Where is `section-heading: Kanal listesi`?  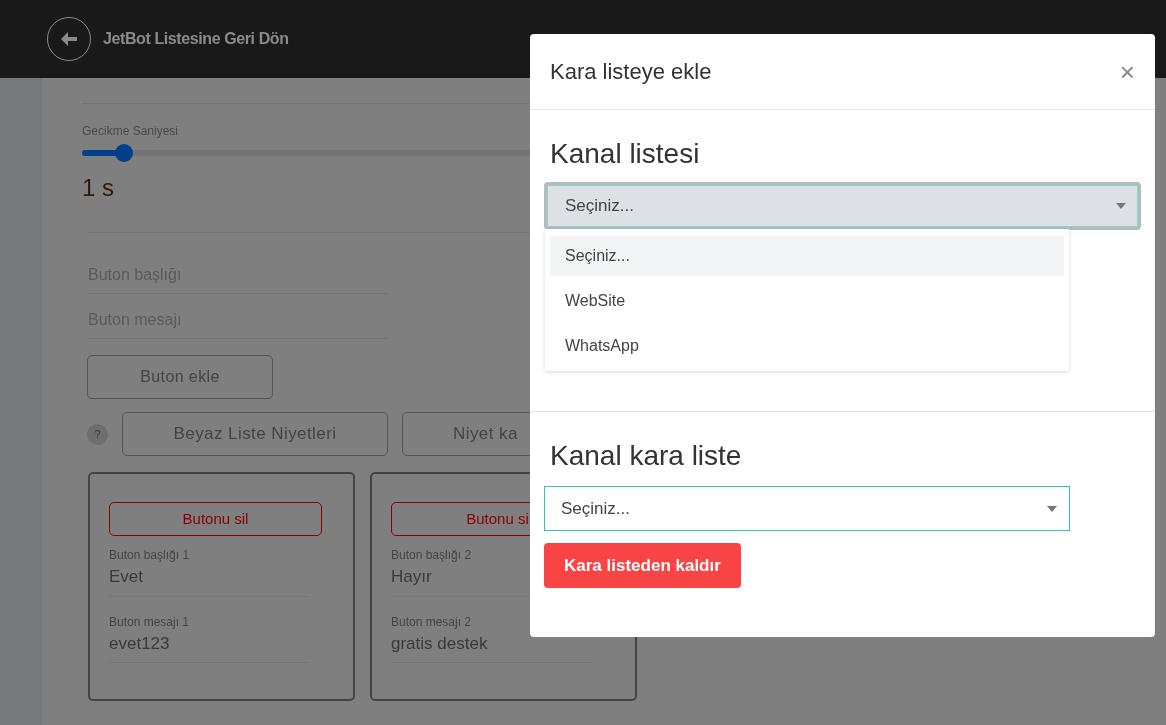 section-heading: Kanal listesi is located at coordinates (625, 154).